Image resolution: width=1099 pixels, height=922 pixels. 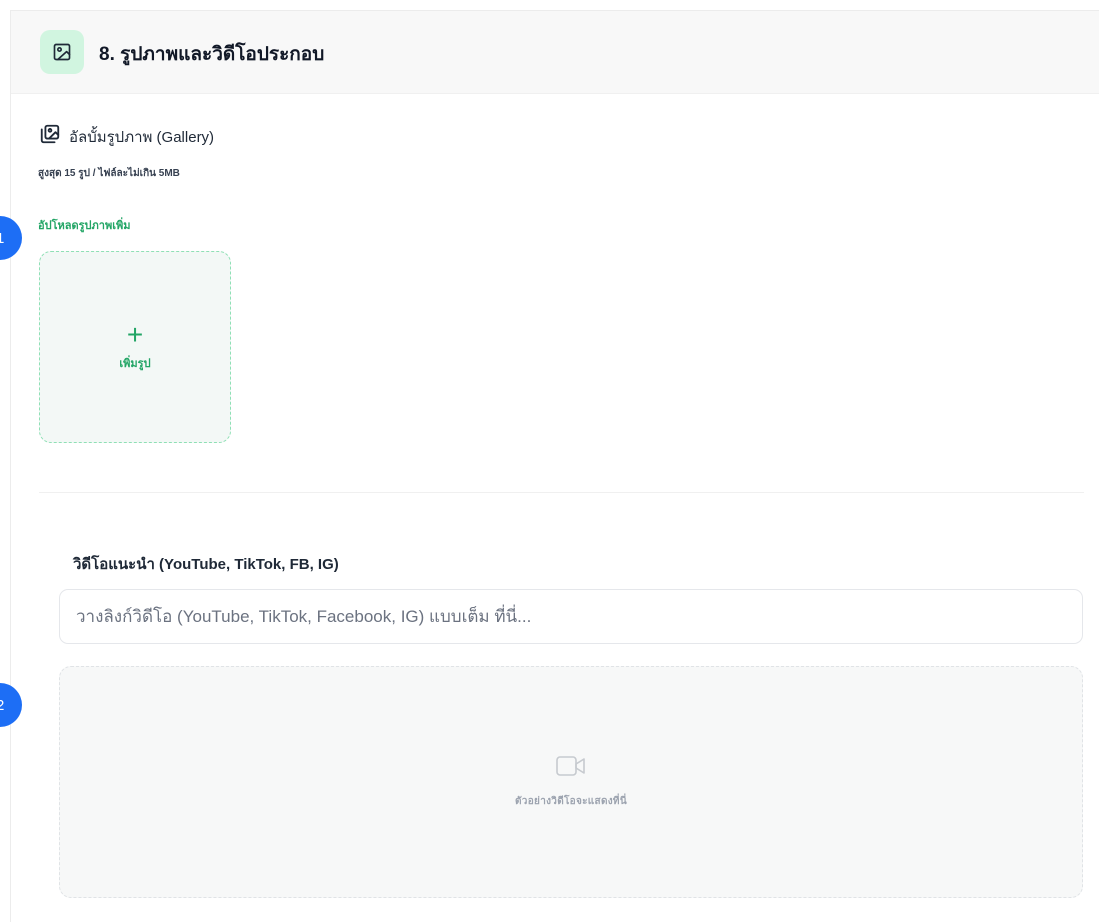 What do you see at coordinates (571, 616) in the screenshot?
I see `video-url-input` at bounding box center [571, 616].